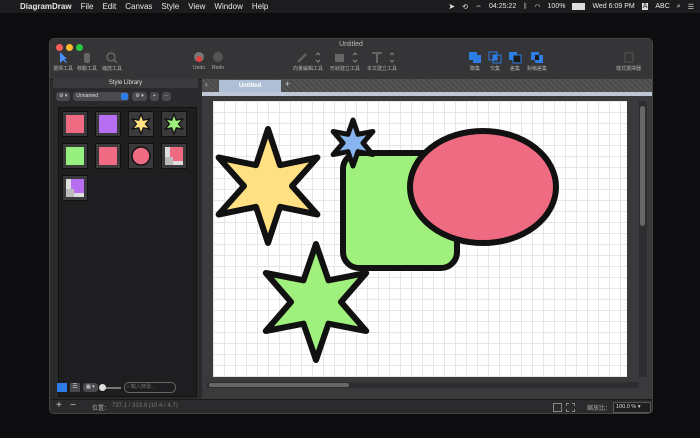 Image resolution: width=700 pixels, height=438 pixels. I want to click on undo-button: Undo, so click(199, 61).